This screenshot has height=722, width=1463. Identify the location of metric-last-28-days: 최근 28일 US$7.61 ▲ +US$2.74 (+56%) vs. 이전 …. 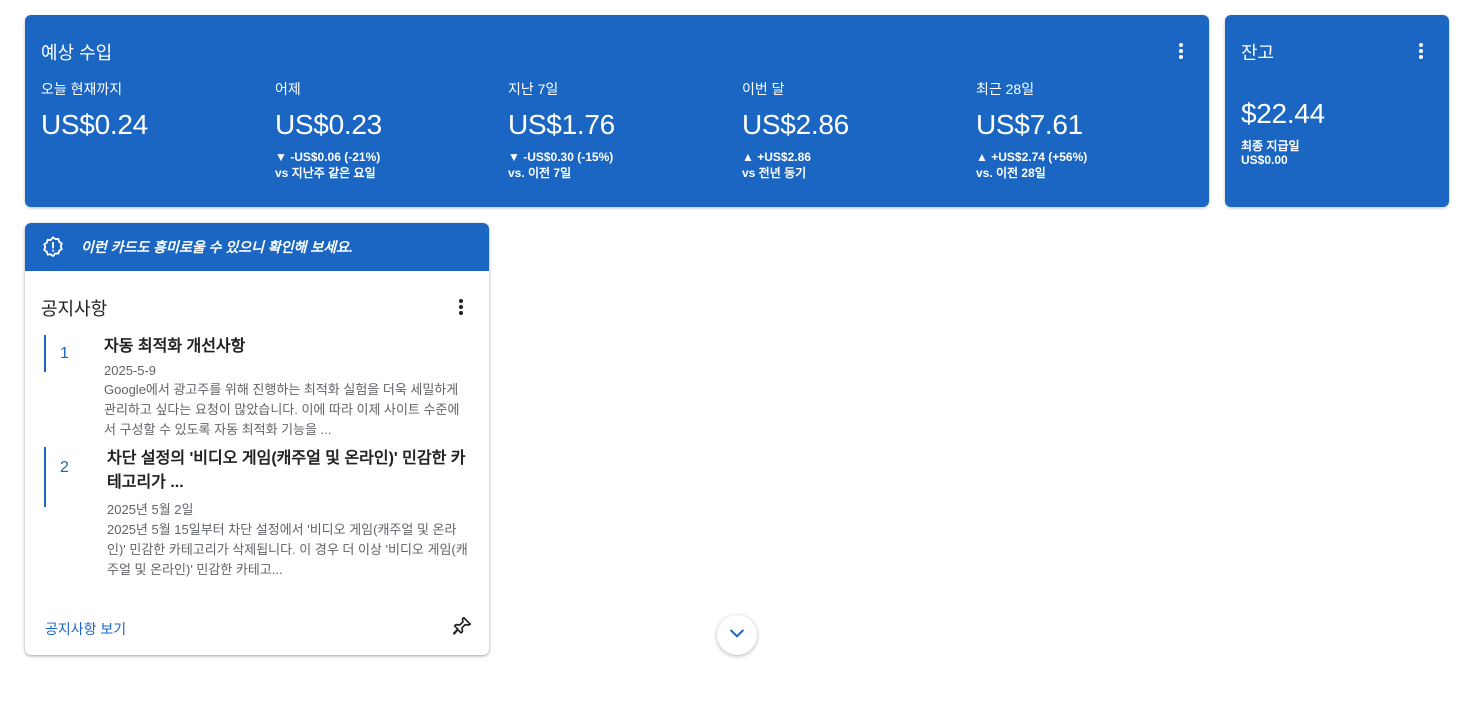
(1086, 130).